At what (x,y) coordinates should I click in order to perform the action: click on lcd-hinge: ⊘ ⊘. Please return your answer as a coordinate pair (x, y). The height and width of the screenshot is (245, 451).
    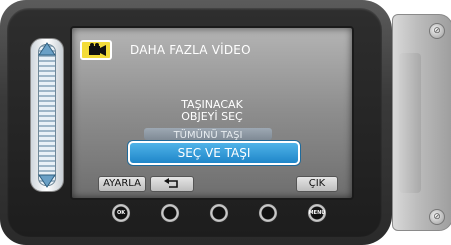
    Looking at the image, I should click on (421, 122).